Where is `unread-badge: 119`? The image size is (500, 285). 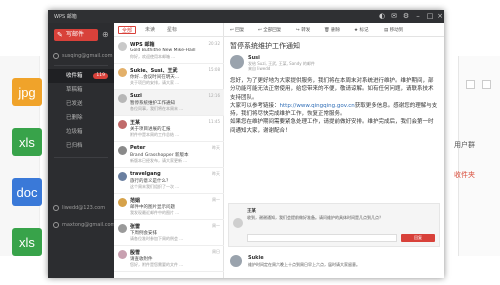 unread-badge: 119 is located at coordinates (100, 76).